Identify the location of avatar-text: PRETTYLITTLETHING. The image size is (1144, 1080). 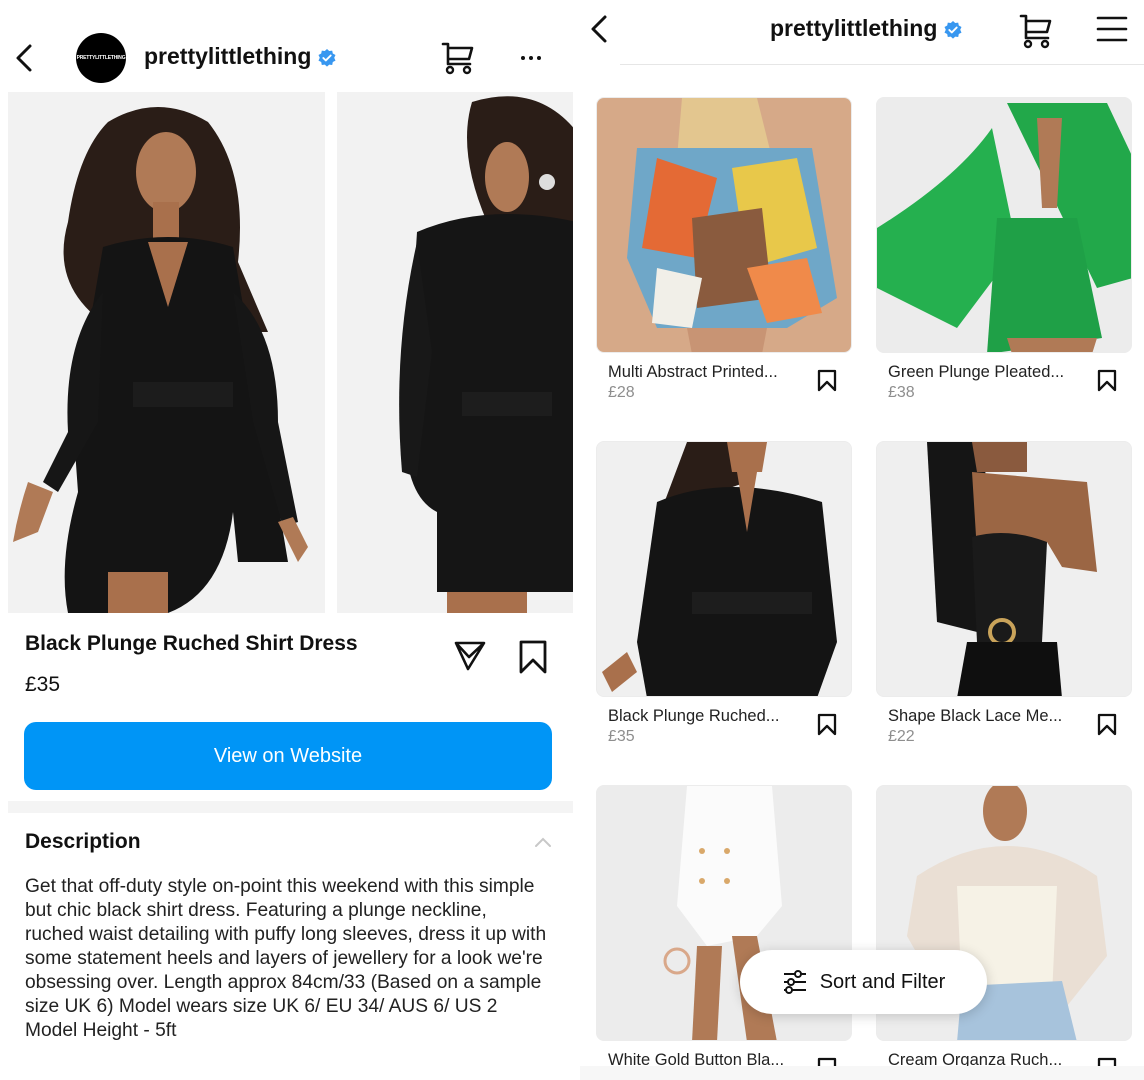
(101, 58).